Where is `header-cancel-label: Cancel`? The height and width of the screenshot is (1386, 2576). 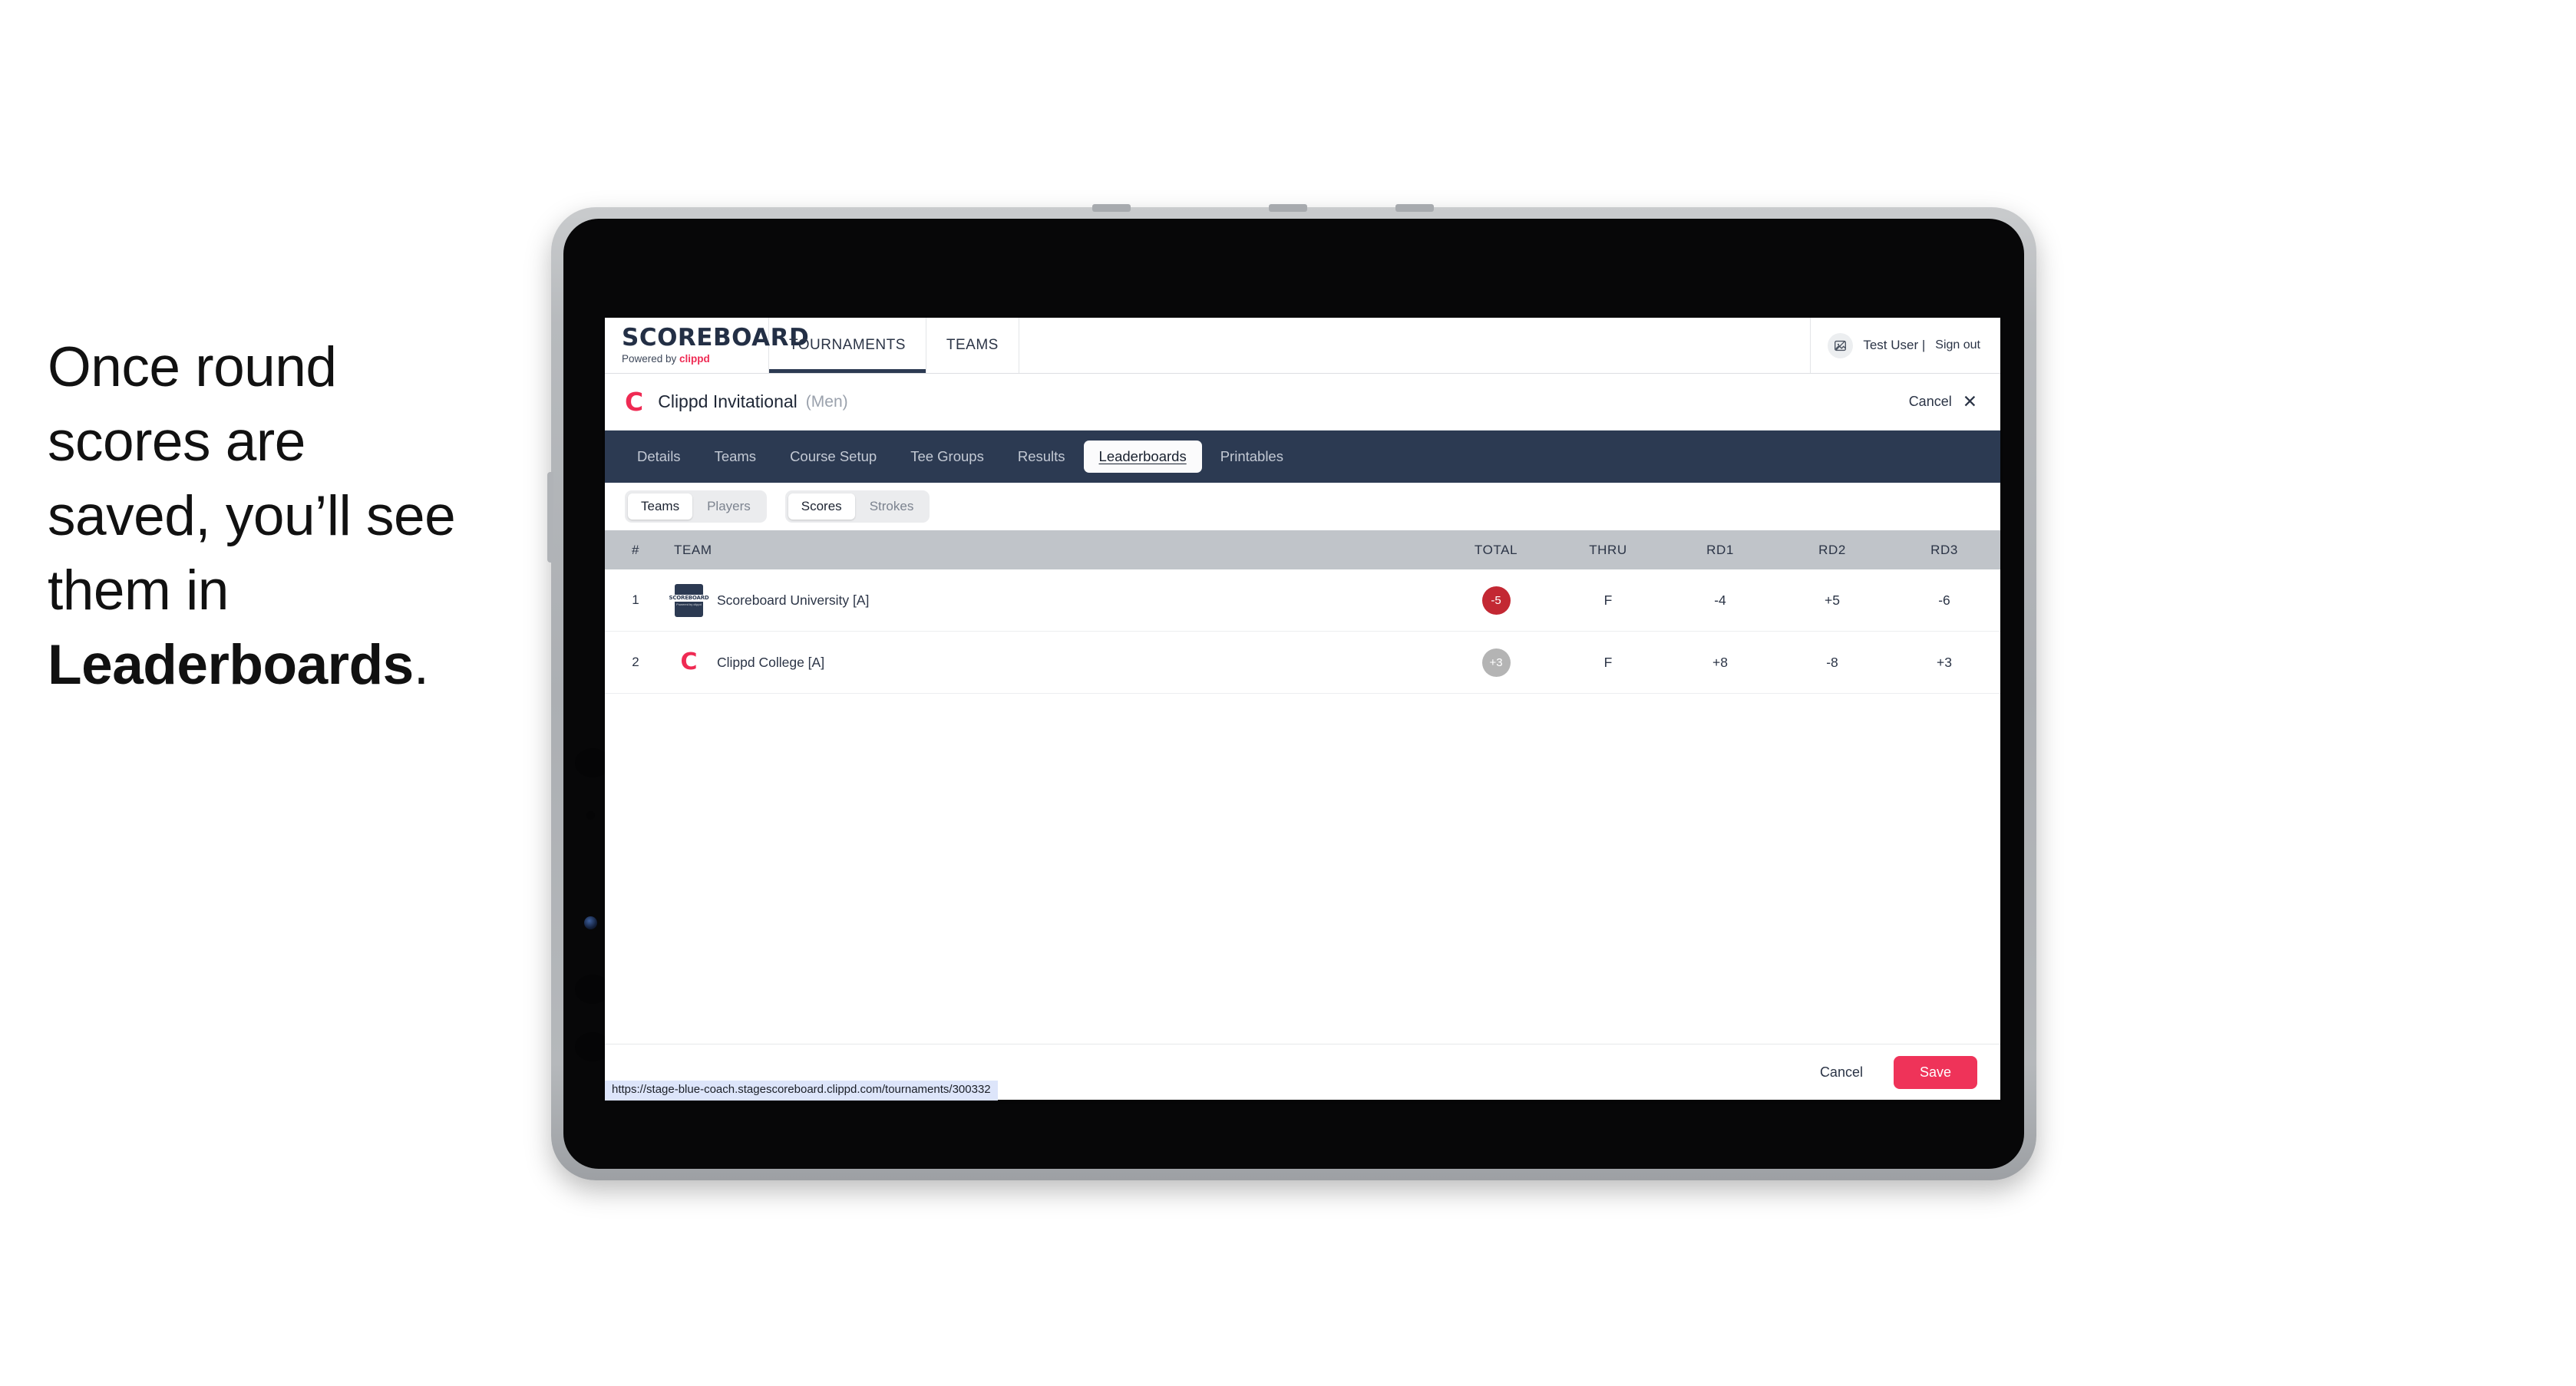 header-cancel-label: Cancel is located at coordinates (1930, 401).